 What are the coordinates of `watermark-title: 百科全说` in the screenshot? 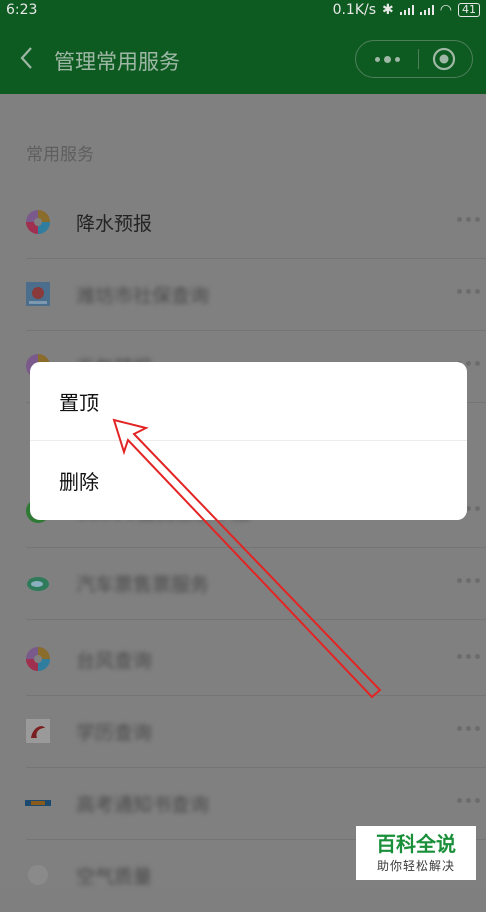 It's located at (416, 844).